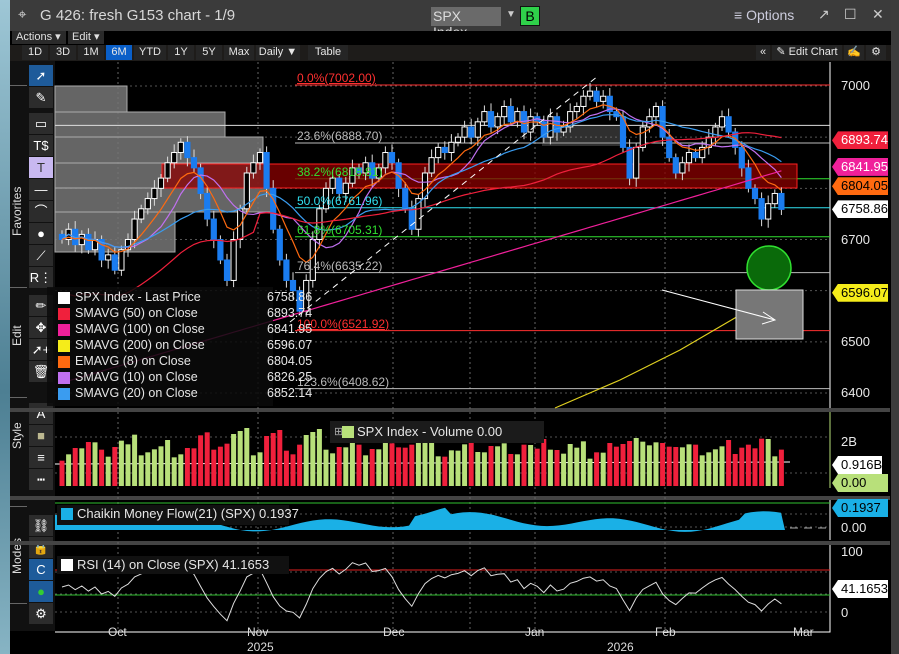 Image resolution: width=899 pixels, height=654 pixels. What do you see at coordinates (290, 361) in the screenshot?
I see `legend-value: 6804.05` at bounding box center [290, 361].